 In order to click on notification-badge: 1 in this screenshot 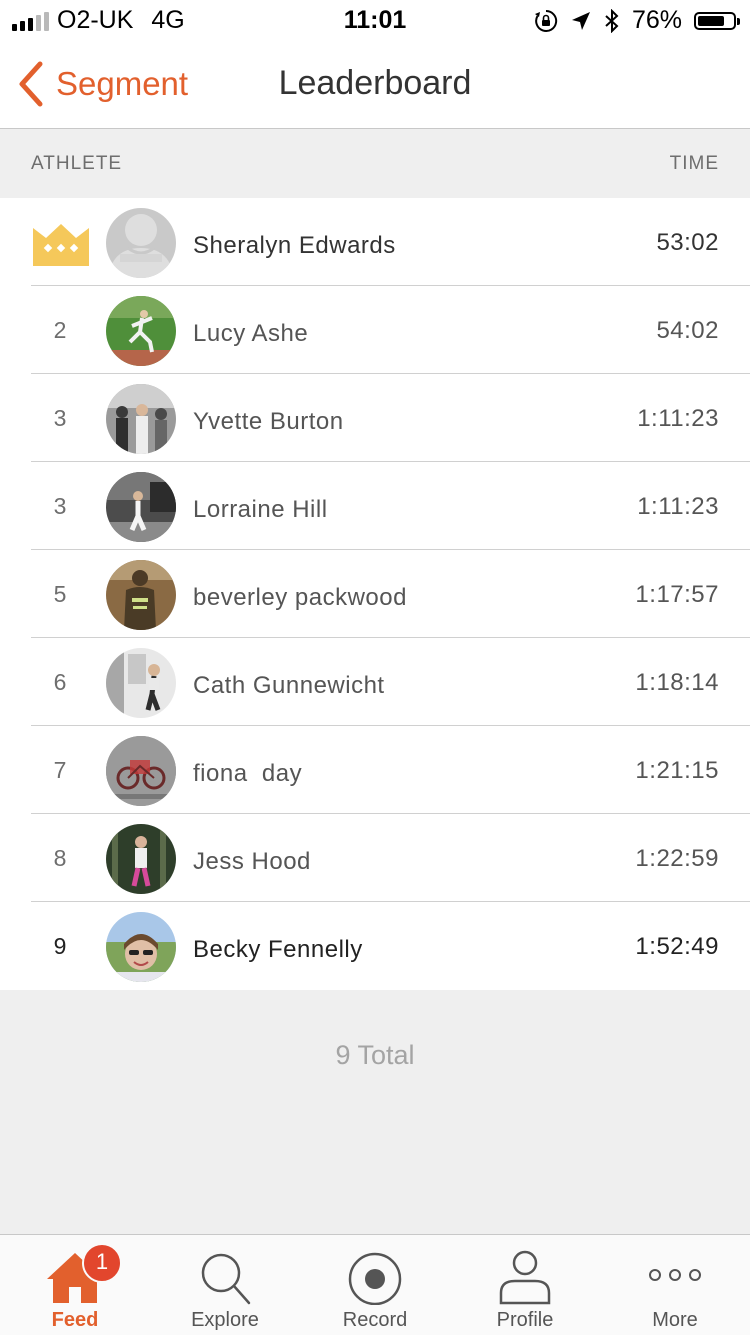, I will do `click(102, 1263)`.